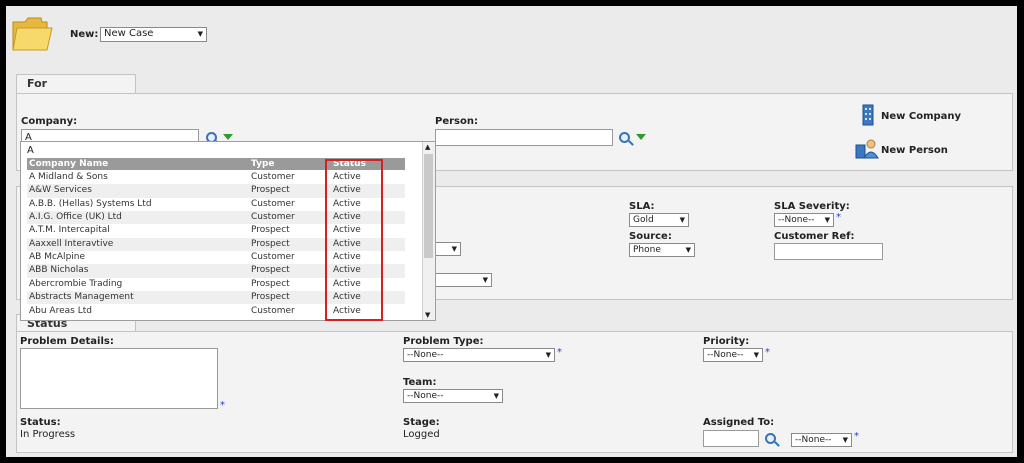 The image size is (1024, 463). Describe the element at coordinates (796, 220) in the screenshot. I see `sla-severity-select-value: --None--` at that location.